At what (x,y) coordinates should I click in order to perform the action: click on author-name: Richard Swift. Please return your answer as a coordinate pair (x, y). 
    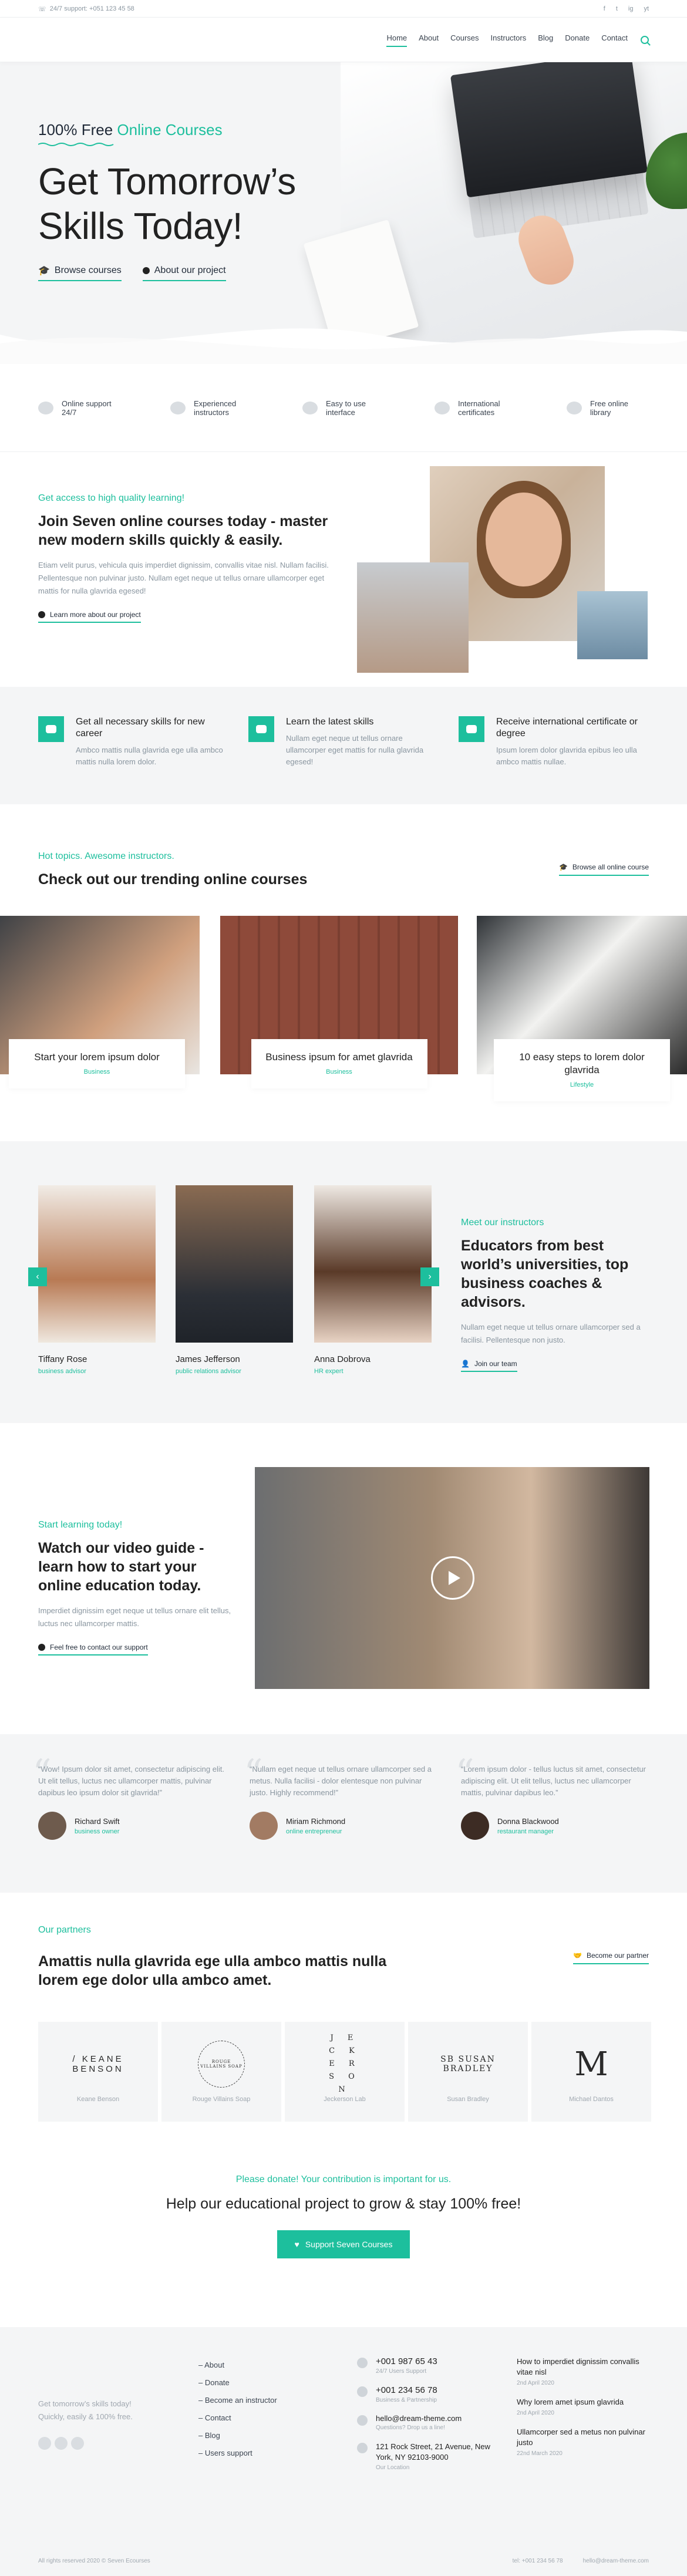
    Looking at the image, I should click on (97, 1821).